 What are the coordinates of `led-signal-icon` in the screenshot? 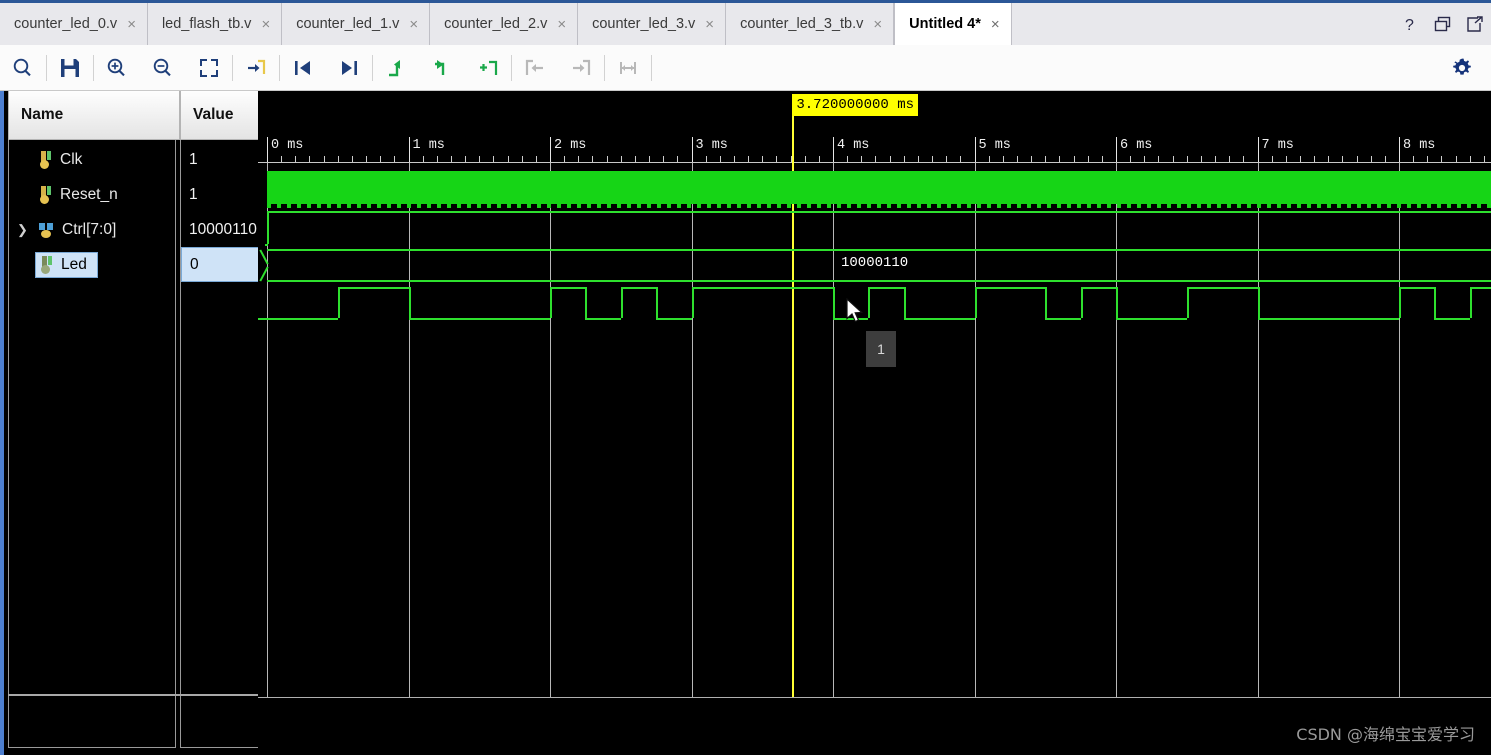 It's located at (47, 264).